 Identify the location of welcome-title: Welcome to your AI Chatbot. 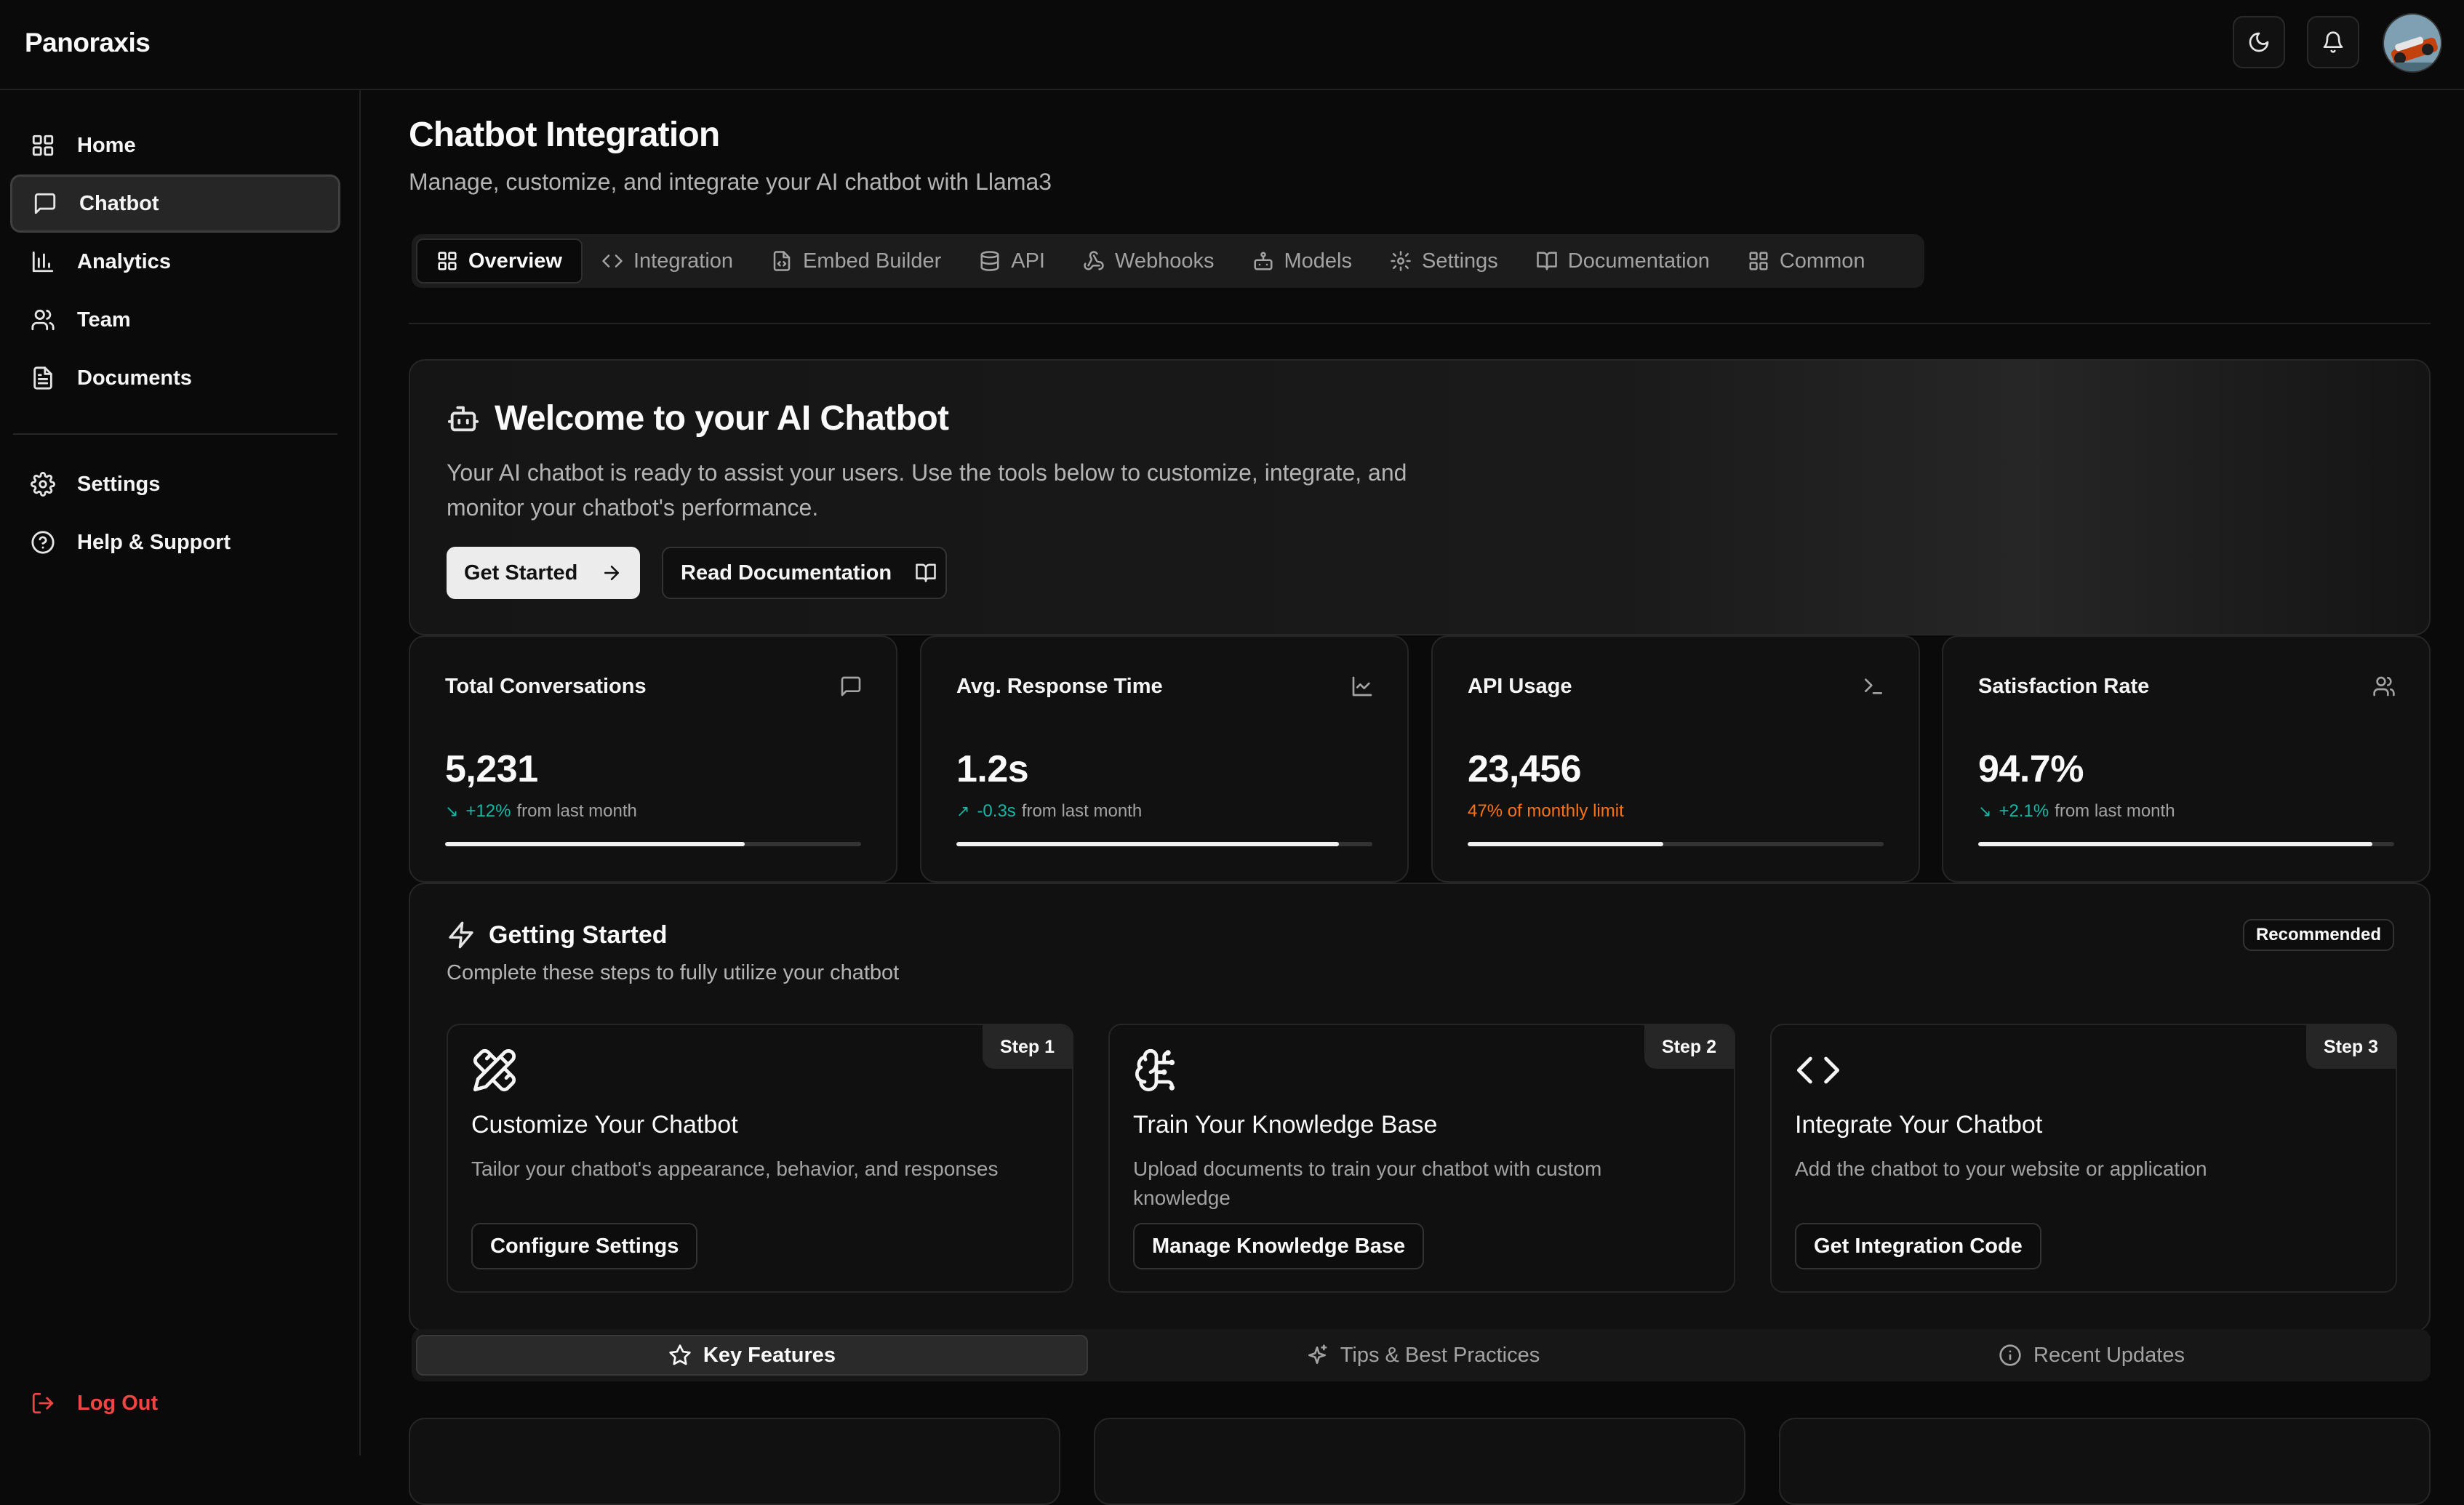
(698, 418).